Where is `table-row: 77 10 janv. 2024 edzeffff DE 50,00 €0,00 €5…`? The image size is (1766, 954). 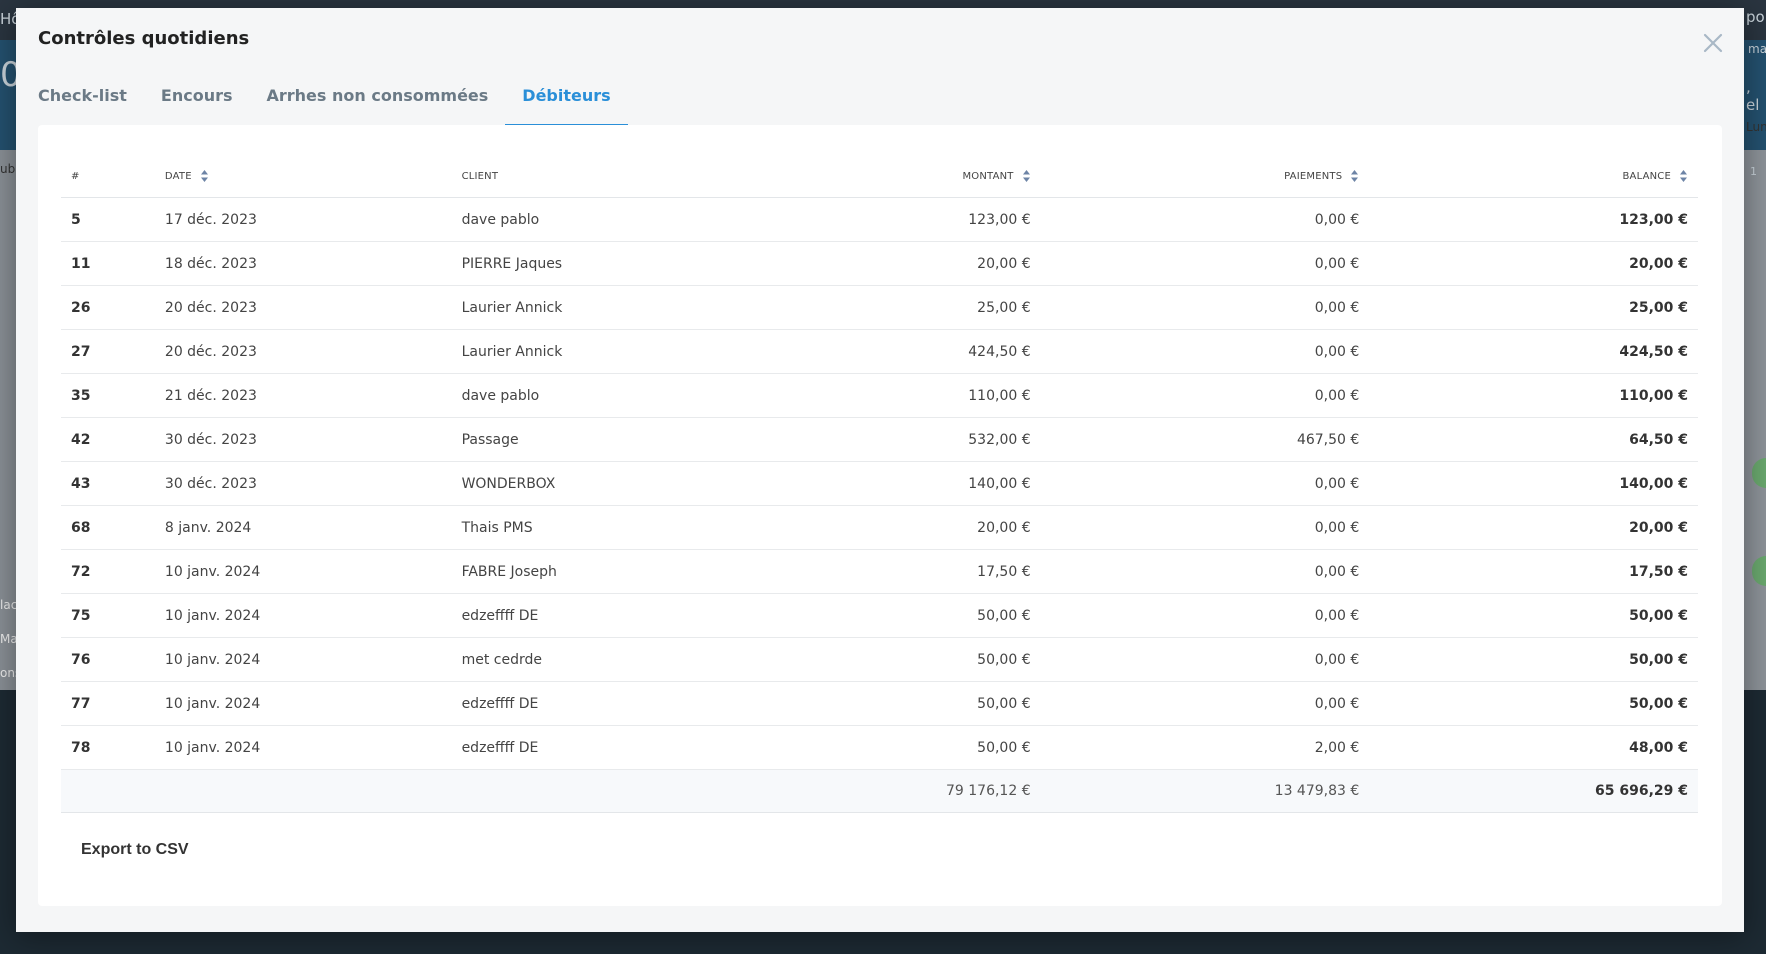
table-row: 77 10 janv. 2024 edzeffff DE 50,00 €0,00 €5… is located at coordinates (879, 703).